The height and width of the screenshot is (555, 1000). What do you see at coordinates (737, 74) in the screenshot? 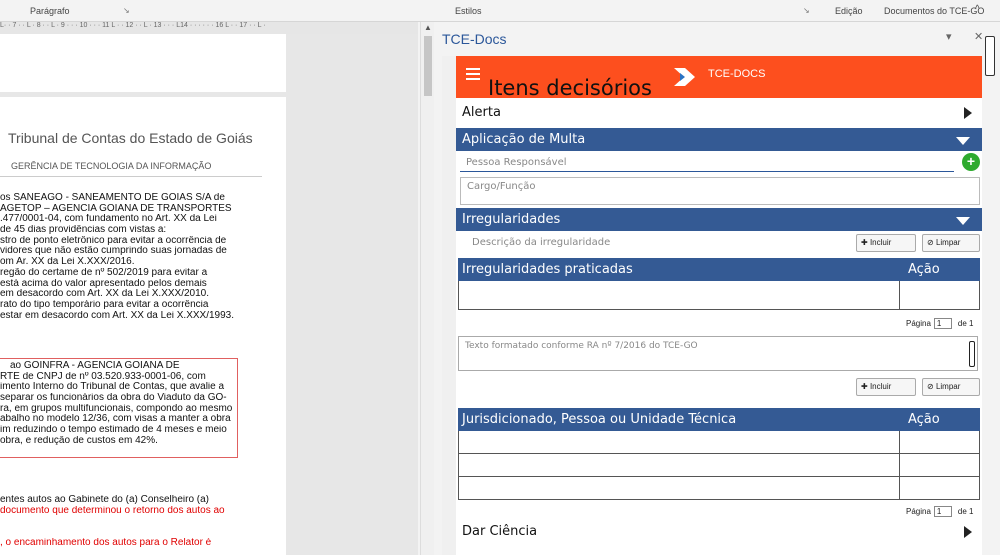
I see `logo-text: TCE-DOCS` at bounding box center [737, 74].